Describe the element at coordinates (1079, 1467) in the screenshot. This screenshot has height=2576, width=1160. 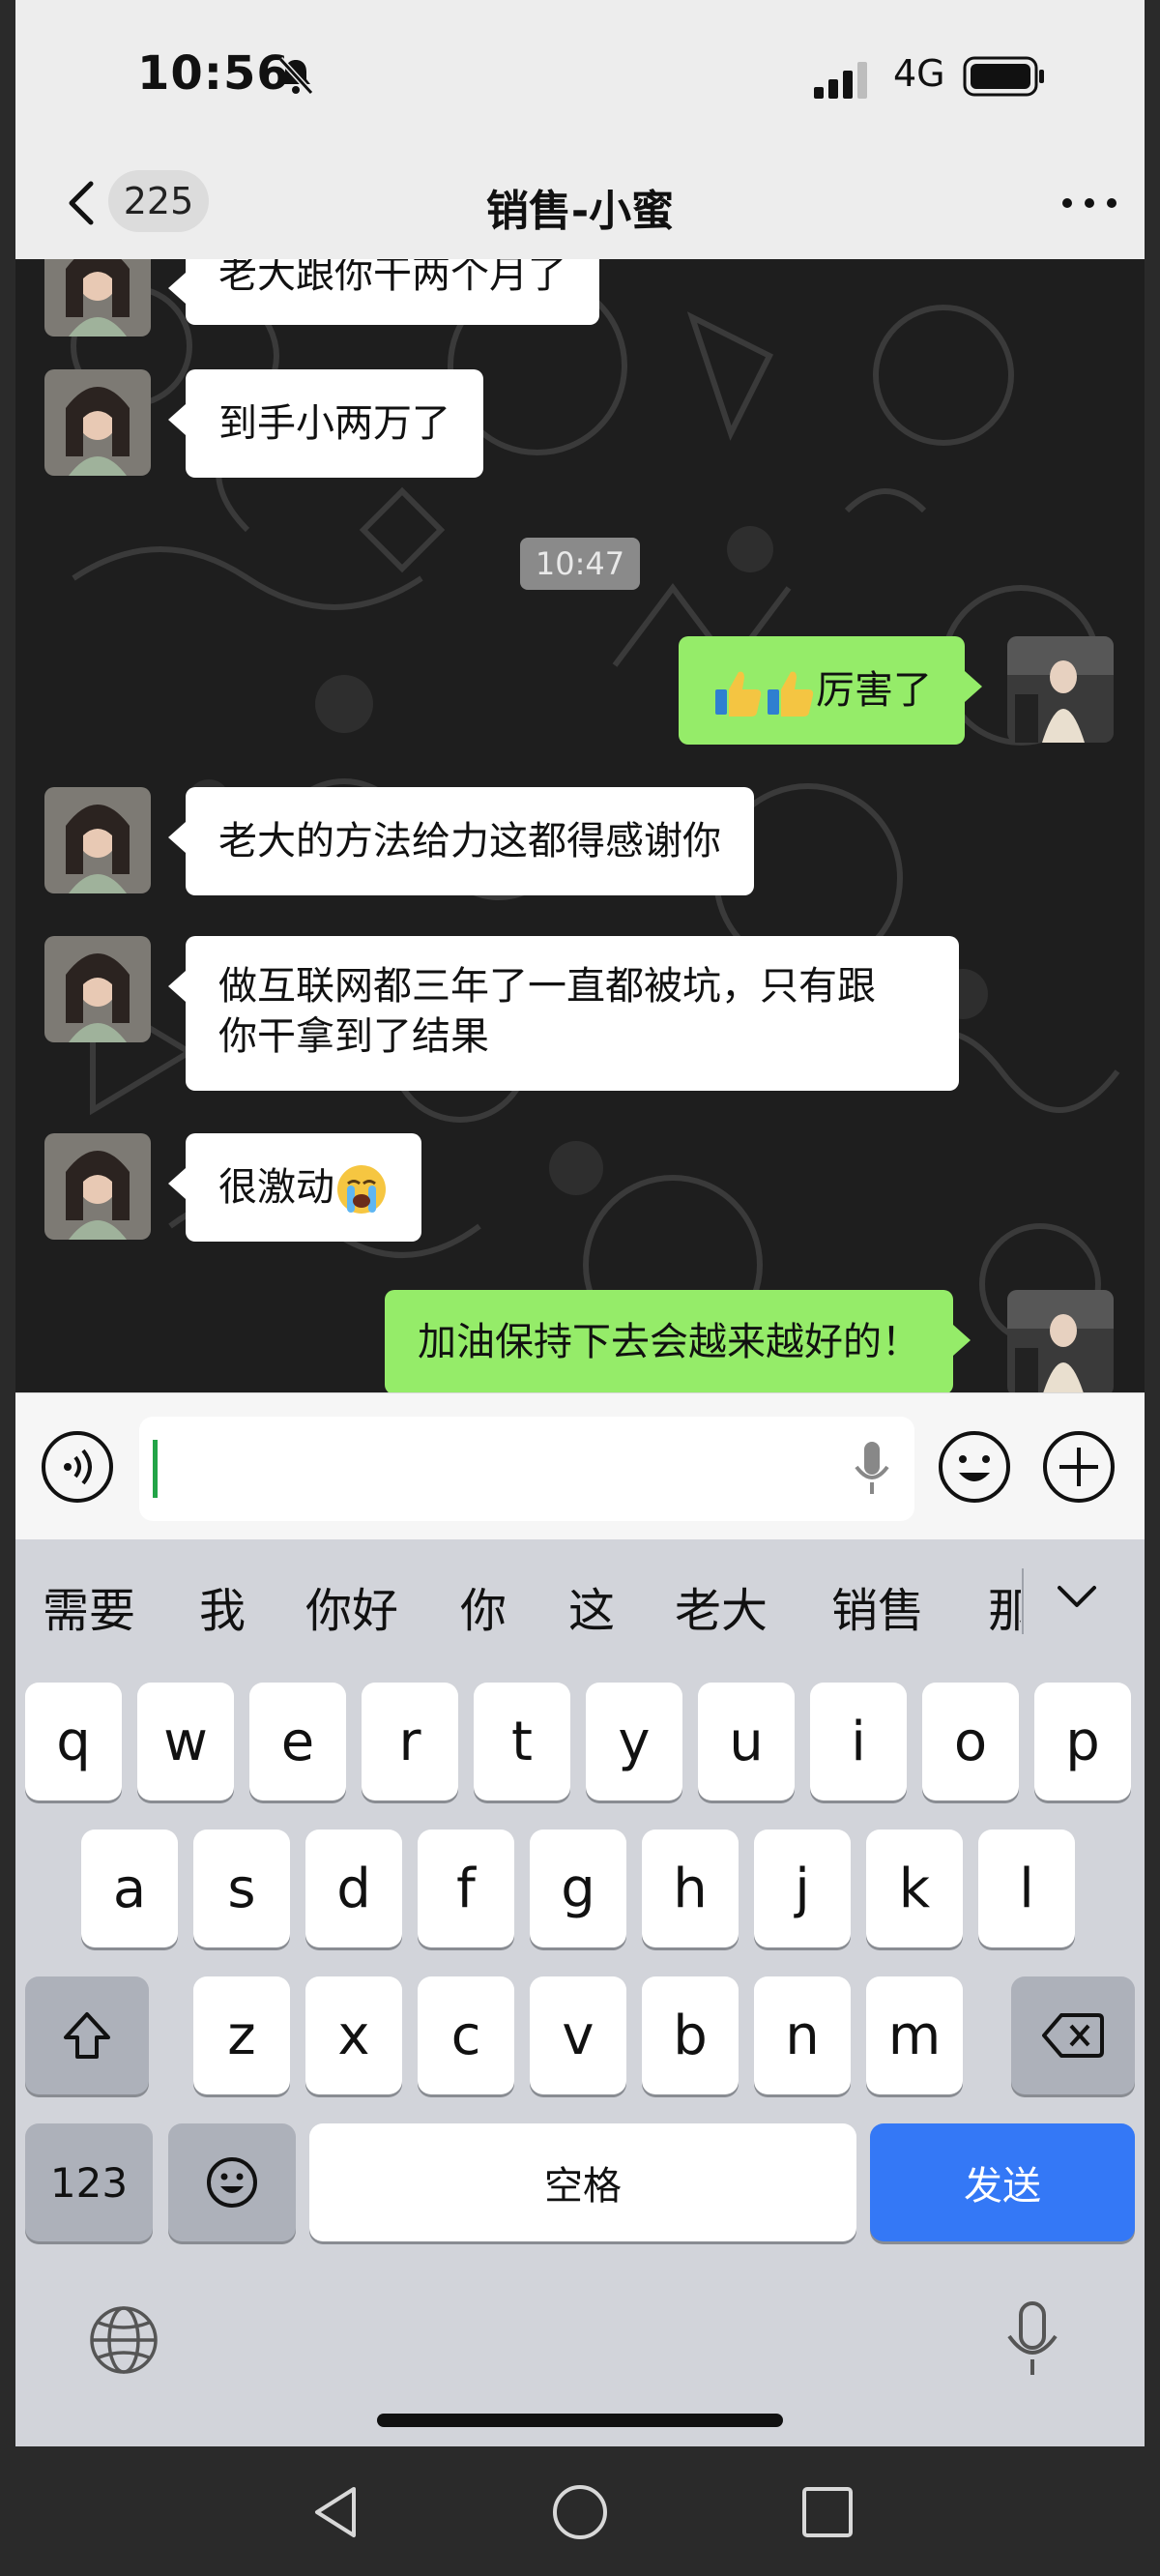
I see `plus-icon` at that location.